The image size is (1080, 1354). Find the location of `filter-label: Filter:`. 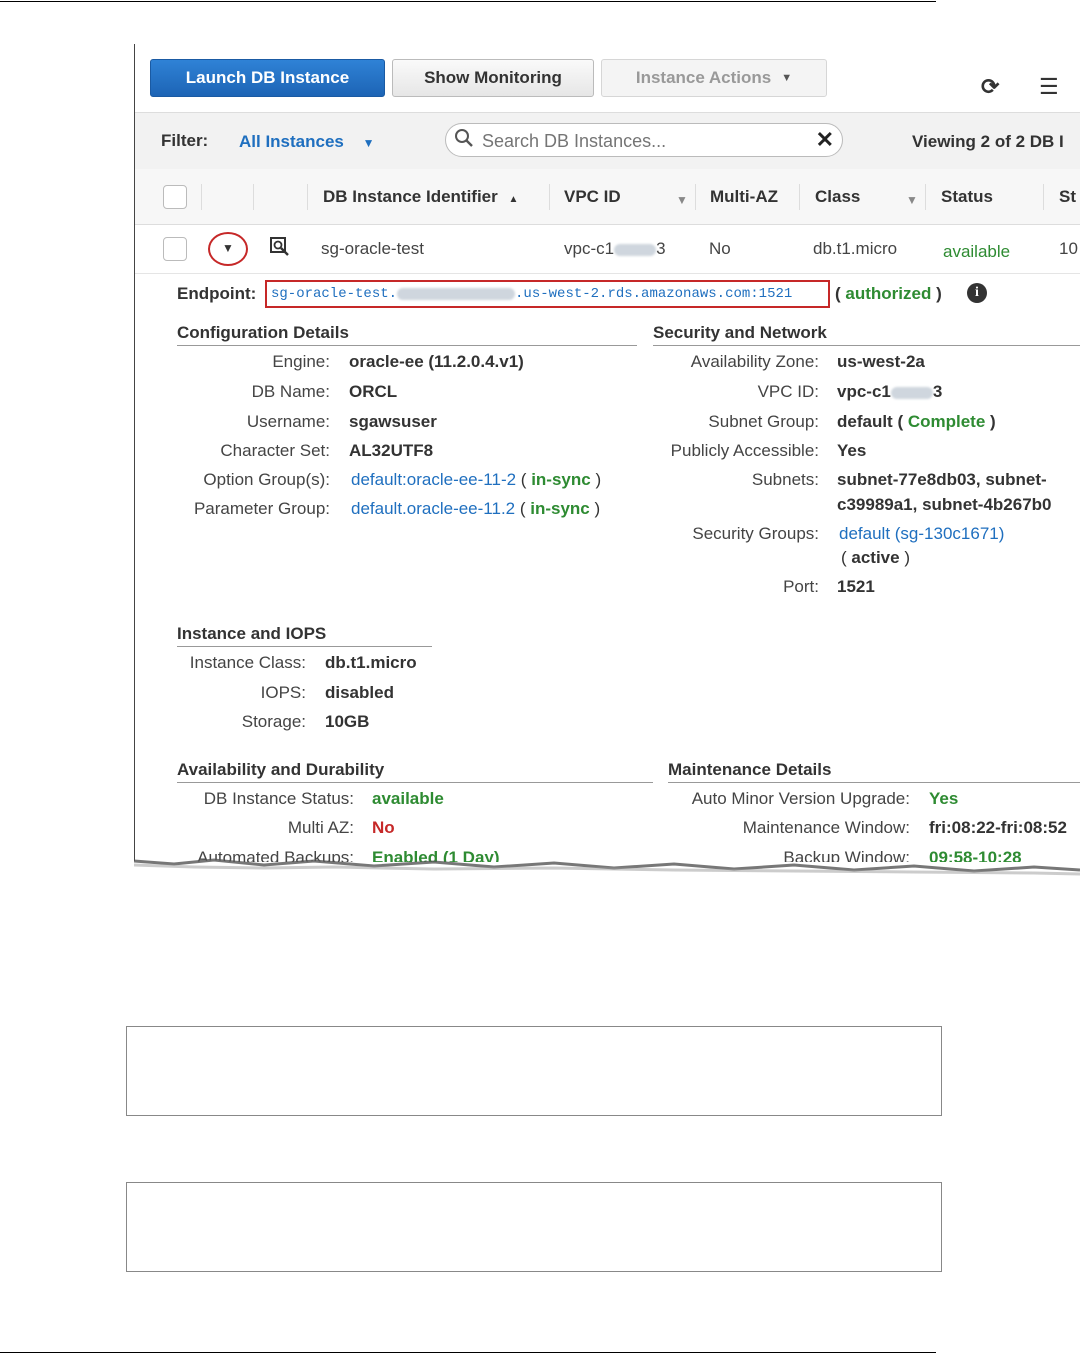

filter-label: Filter: is located at coordinates (185, 140).